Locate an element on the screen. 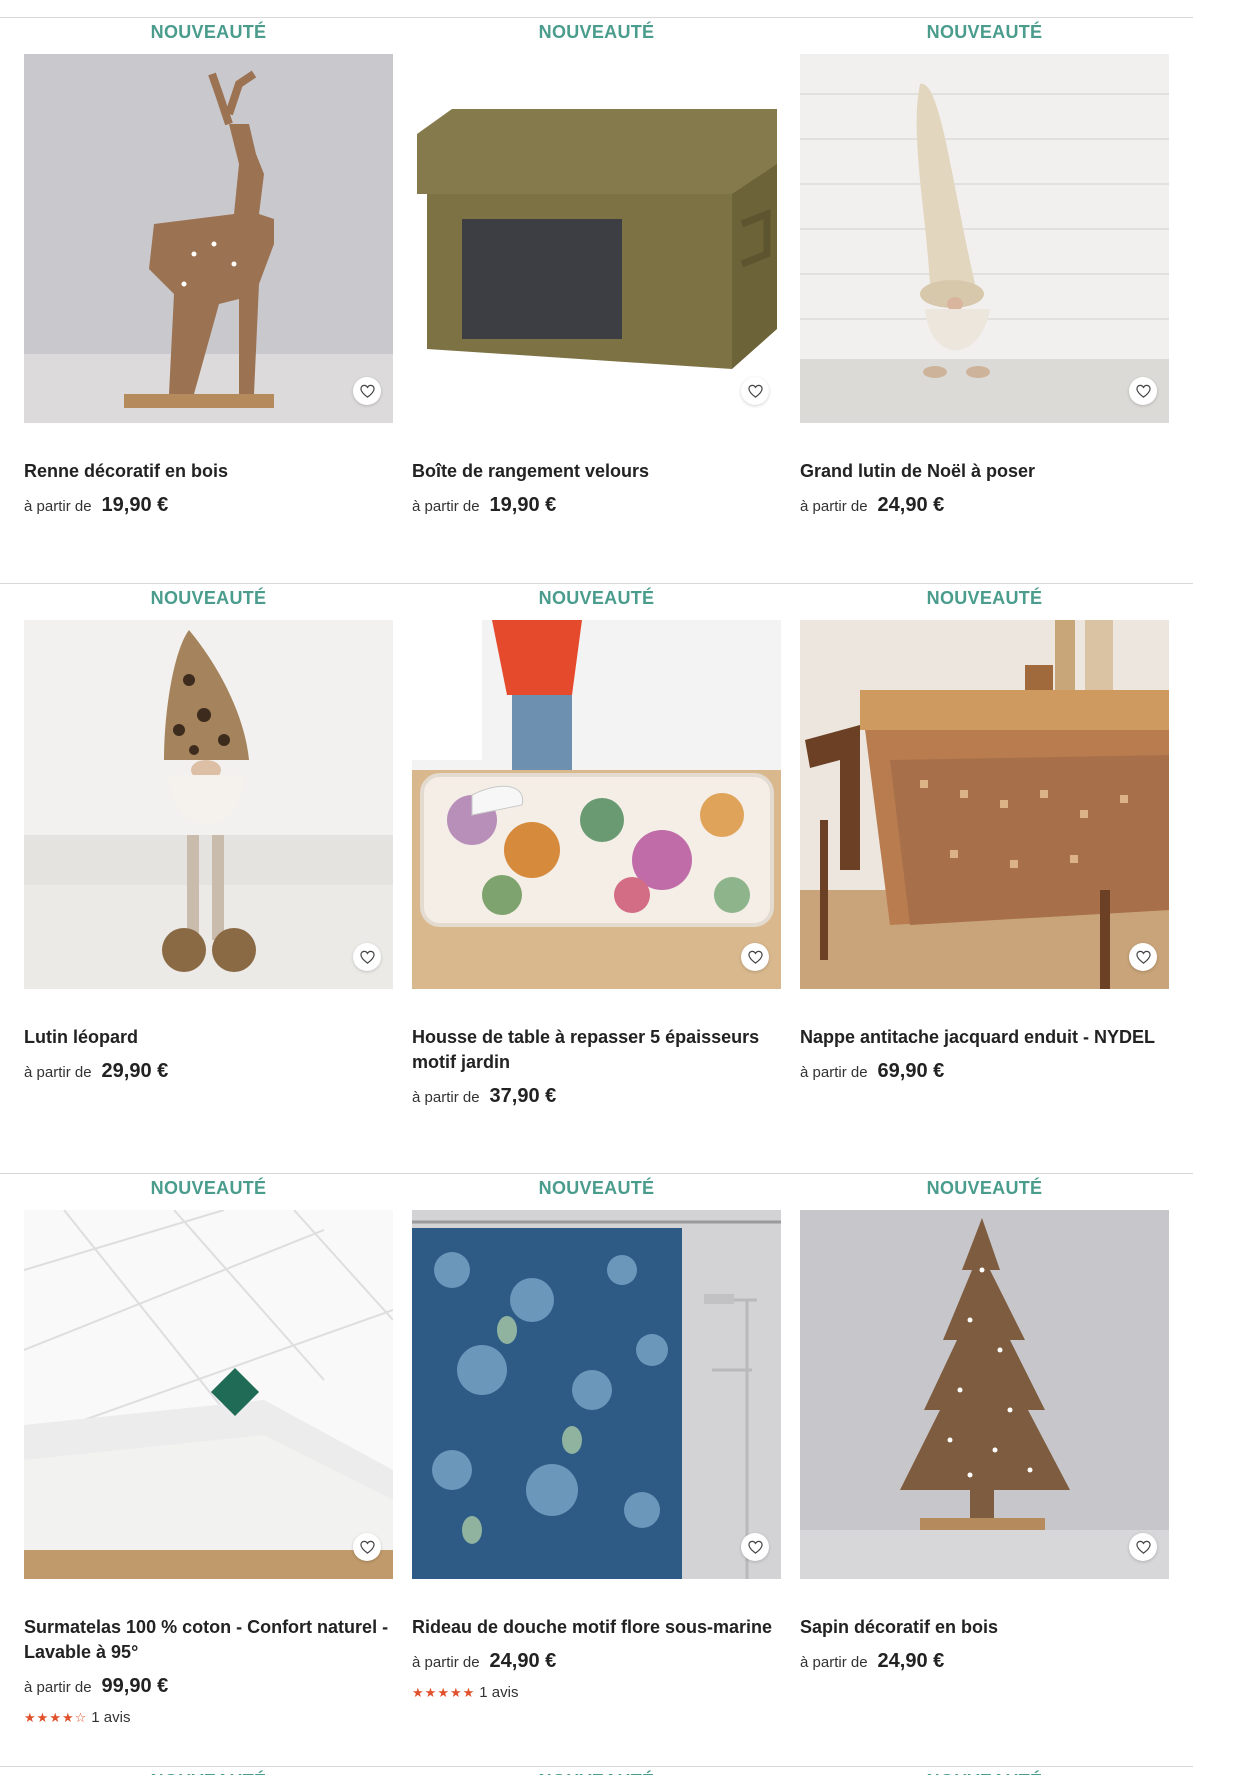  price-line: à partir de 37,90 € is located at coordinates (484, 1096).